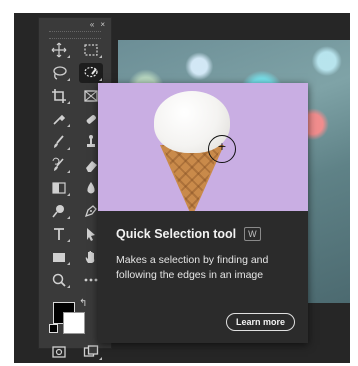 The height and width of the screenshot is (366, 358). Describe the element at coordinates (83, 303) in the screenshot. I see `swap-colors-icon: ↰` at that location.